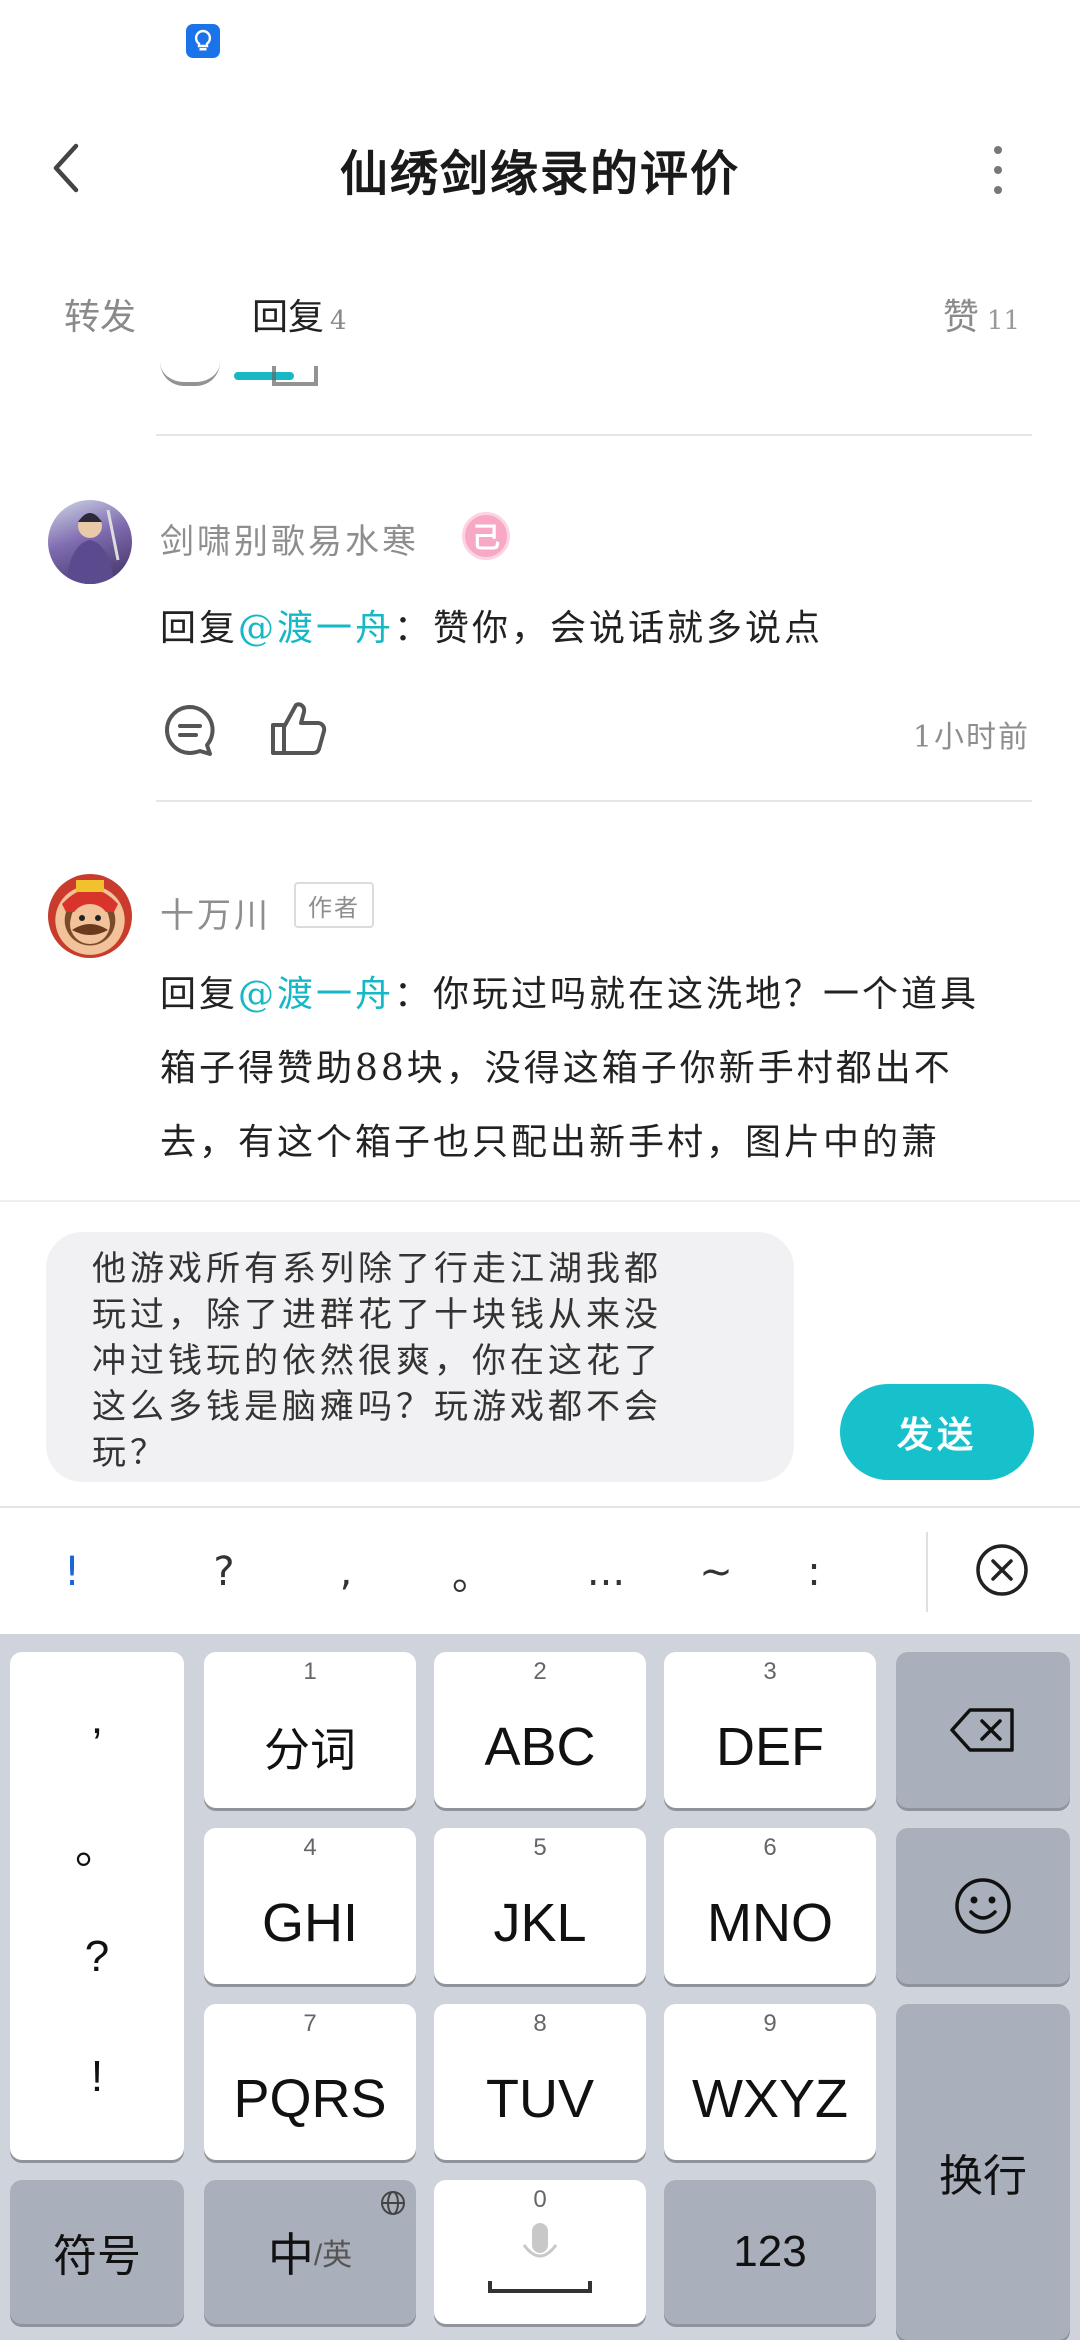  I want to click on page-title: 仙绣剑缘录的评价, so click(539, 174).